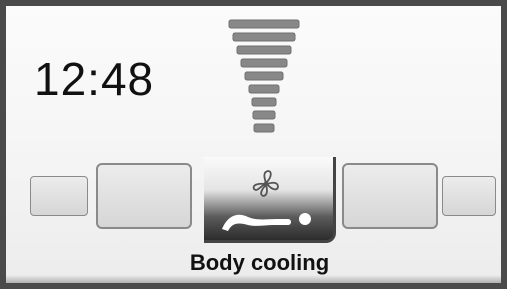  I want to click on fan-speed-bars, so click(264, 76).